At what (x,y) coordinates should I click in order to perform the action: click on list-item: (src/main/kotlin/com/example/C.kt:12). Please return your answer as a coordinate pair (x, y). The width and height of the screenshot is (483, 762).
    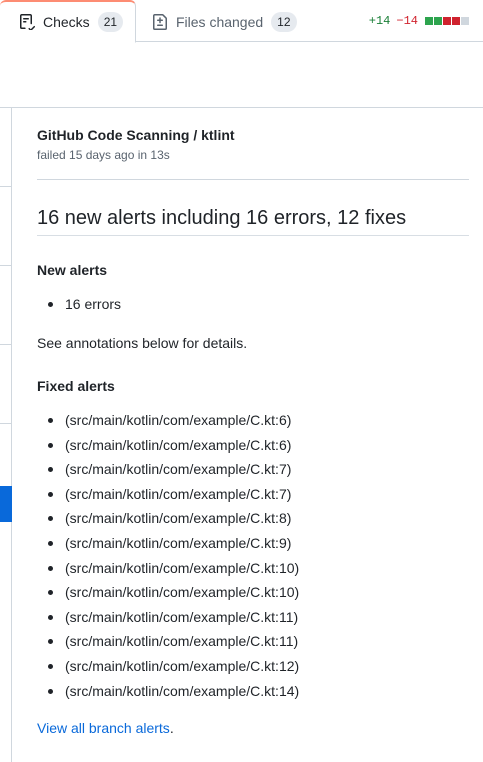
    Looking at the image, I should click on (168, 666).